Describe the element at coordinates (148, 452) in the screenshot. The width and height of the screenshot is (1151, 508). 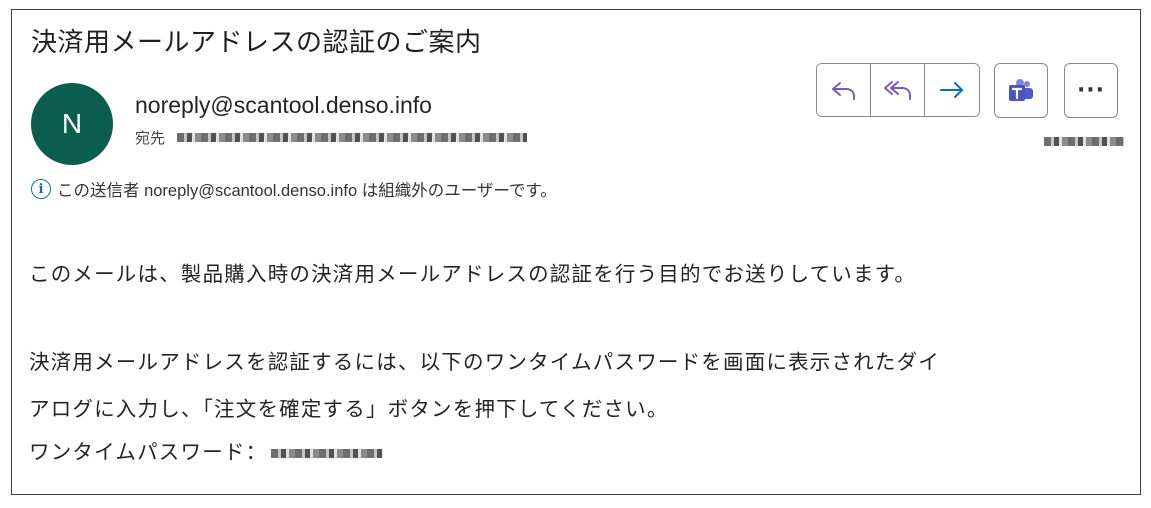
I see `otp-label: ワンタイムパスワード：` at that location.